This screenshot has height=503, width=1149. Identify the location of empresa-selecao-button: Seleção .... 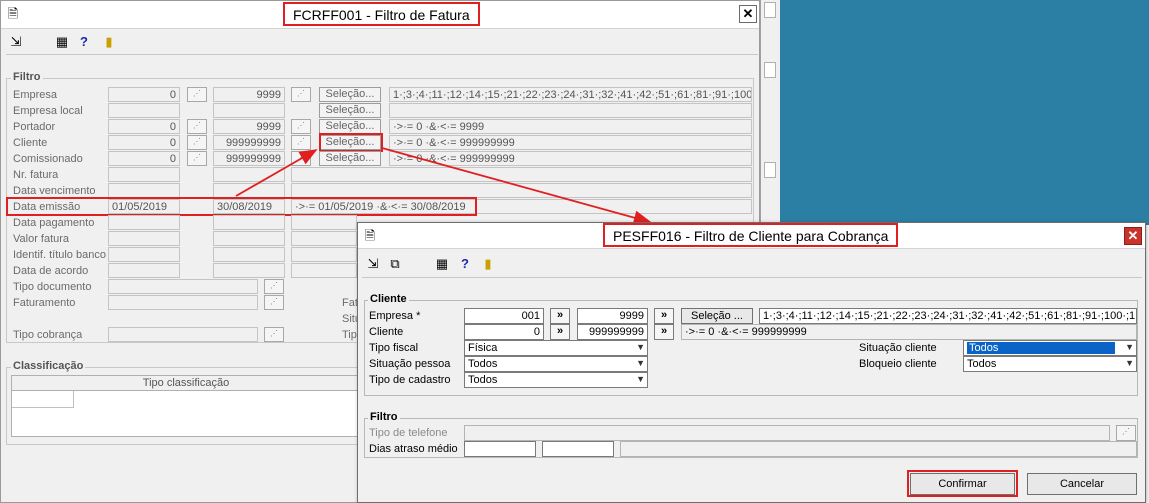
(717, 316).